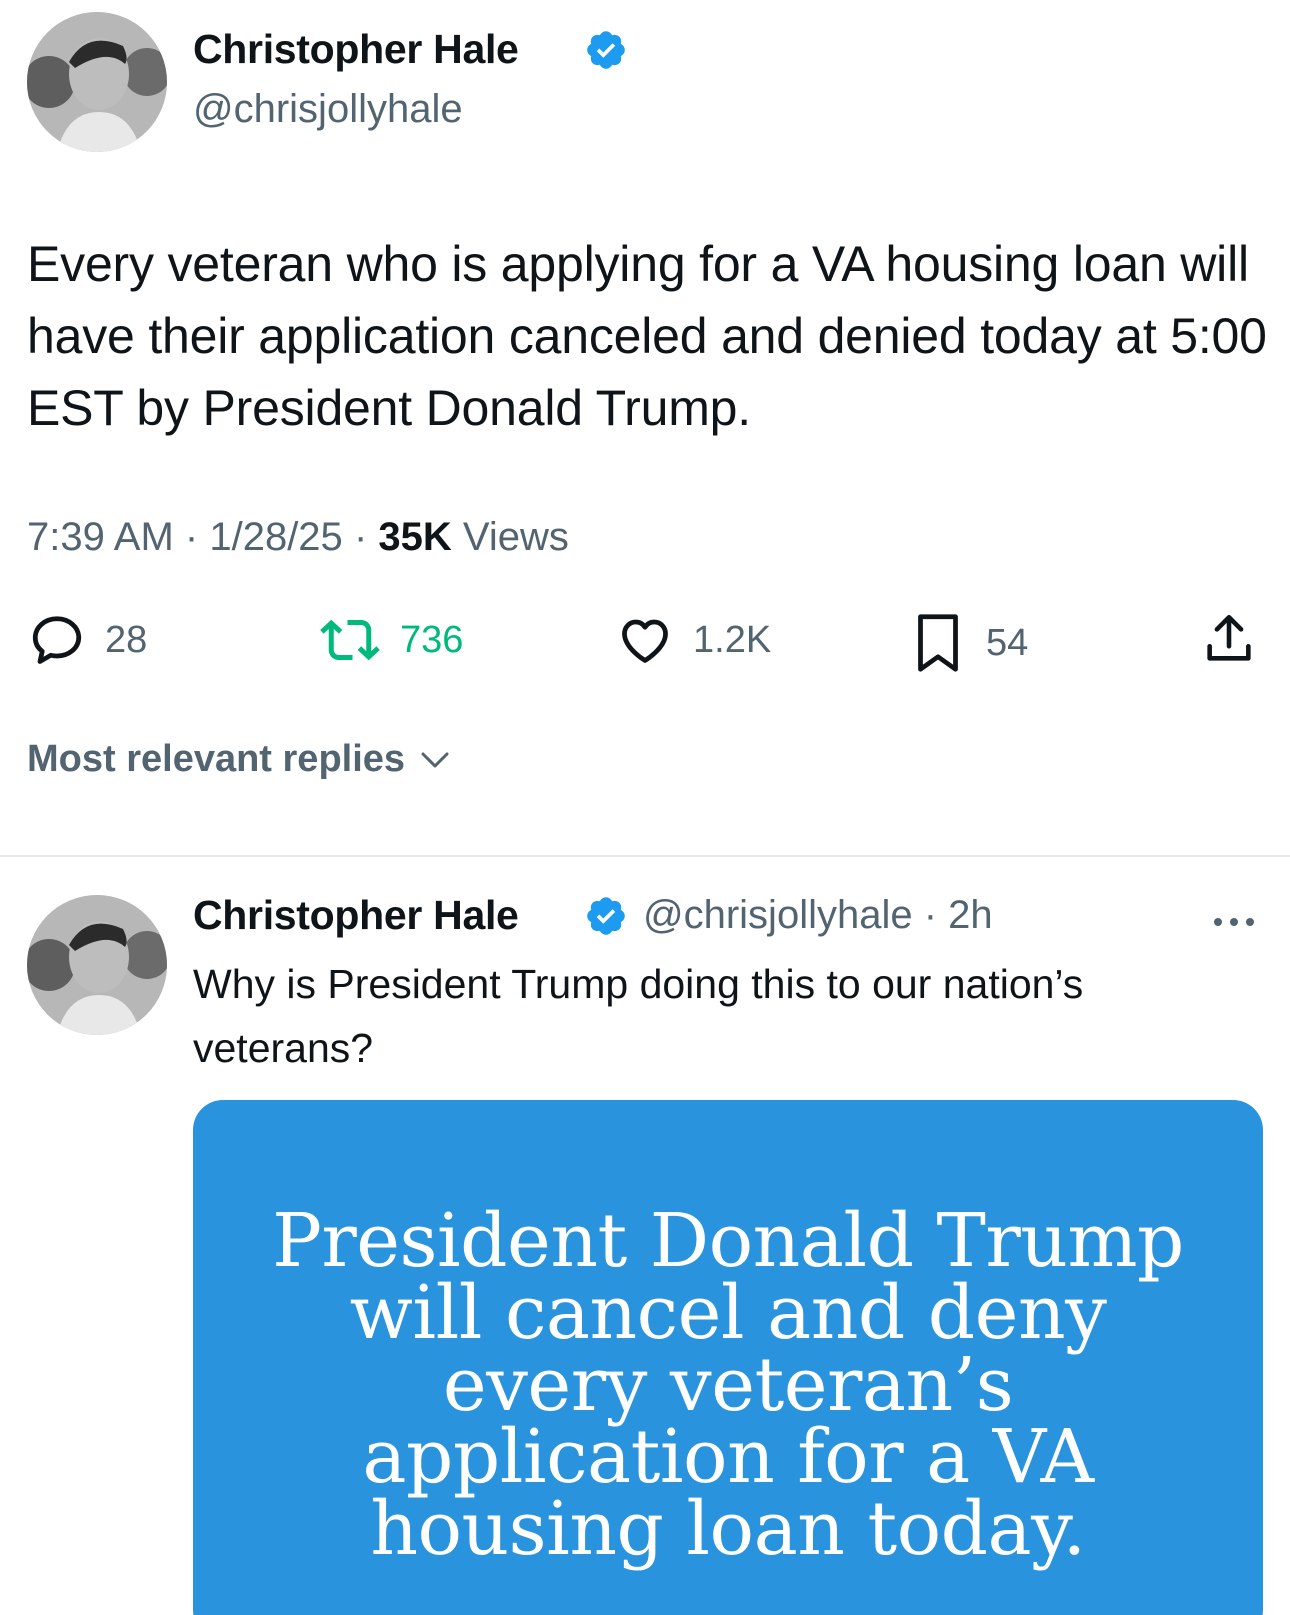  What do you see at coordinates (778, 915) in the screenshot?
I see `reply-author-handle: @chrisjollyhale` at bounding box center [778, 915].